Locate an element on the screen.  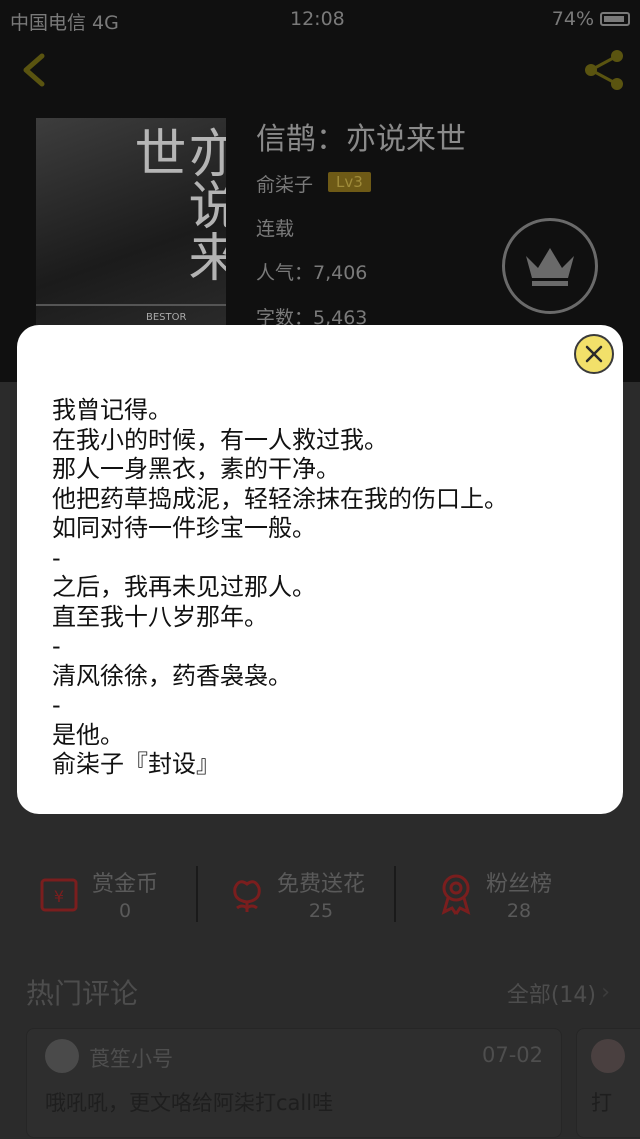
synopsis-line: 之后，我再未见过那人。 is located at coordinates (184, 587).